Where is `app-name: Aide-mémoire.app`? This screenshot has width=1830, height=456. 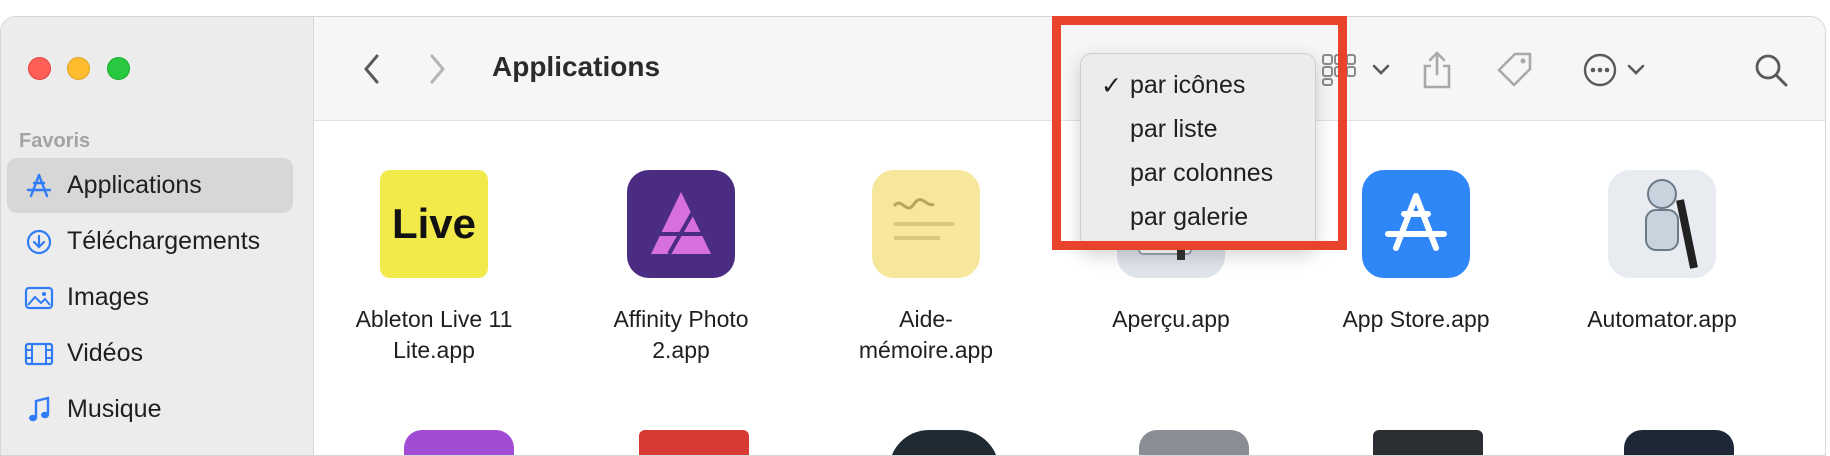
app-name: Aide-mémoire.app is located at coordinates (926, 334).